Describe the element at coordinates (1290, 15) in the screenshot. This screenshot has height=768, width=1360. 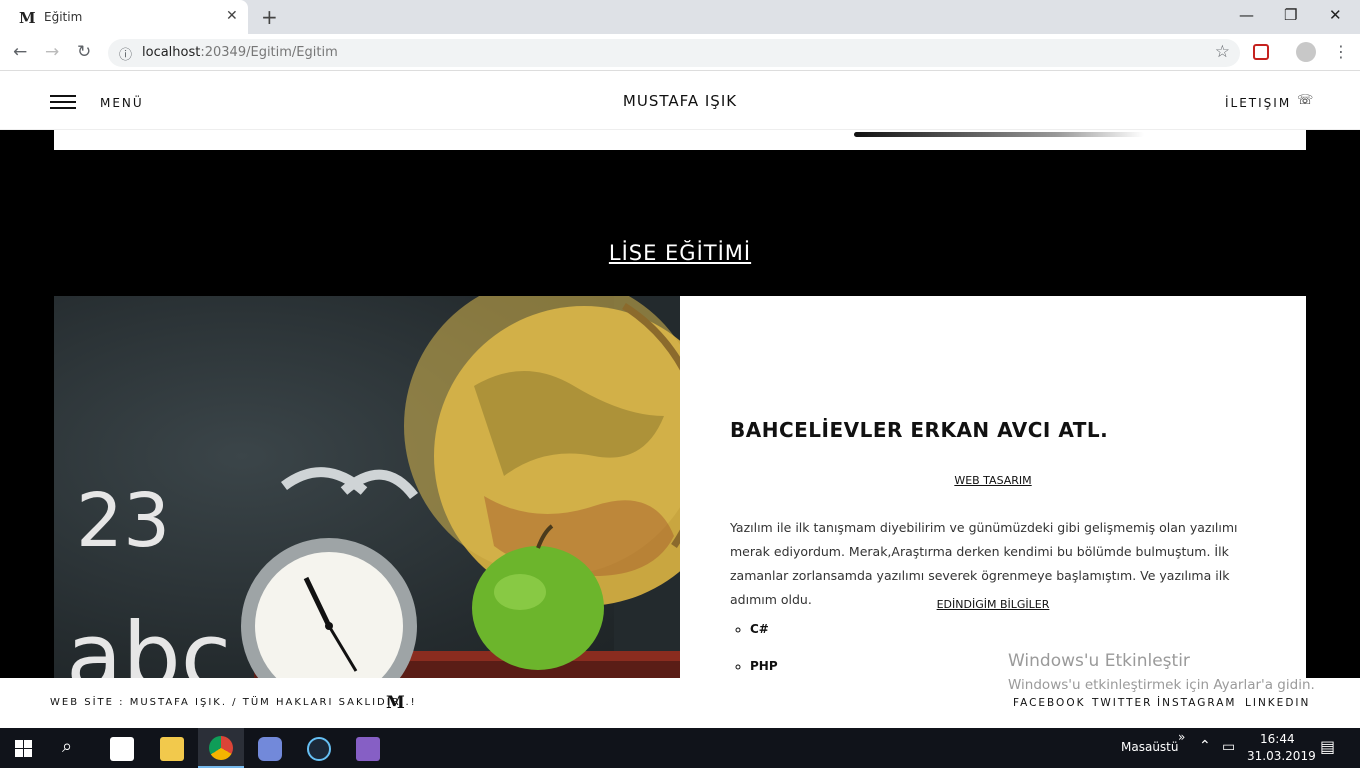
I see `restore-icon: ❐` at that location.